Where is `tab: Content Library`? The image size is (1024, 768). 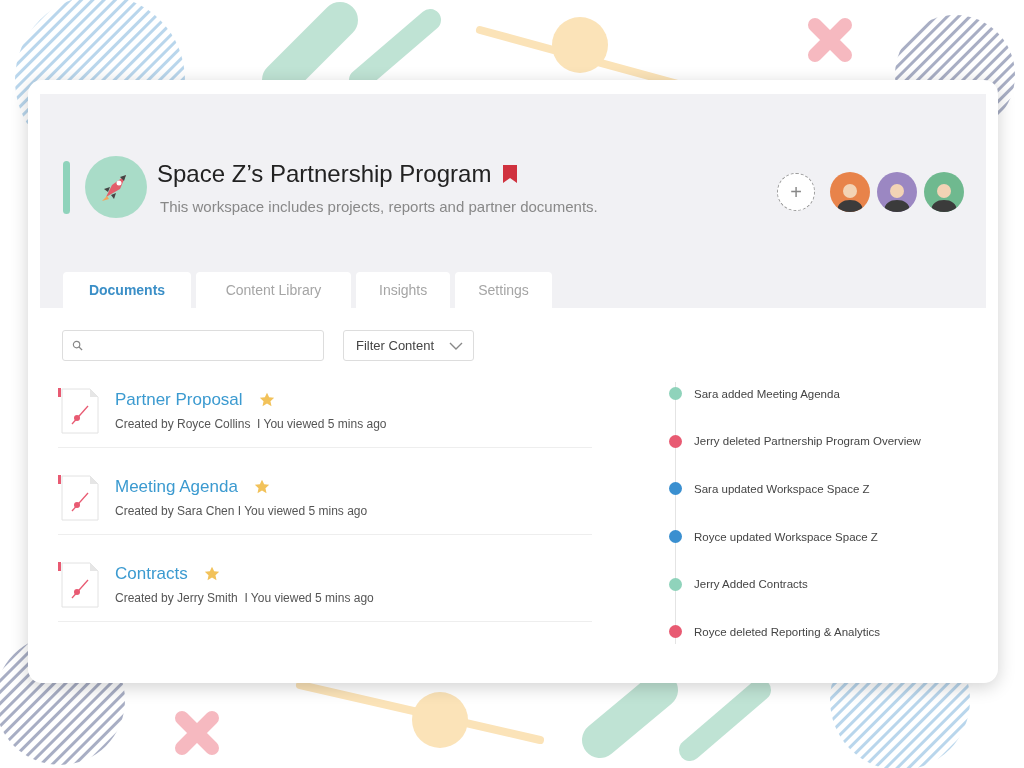
tab: Content Library is located at coordinates (273, 290).